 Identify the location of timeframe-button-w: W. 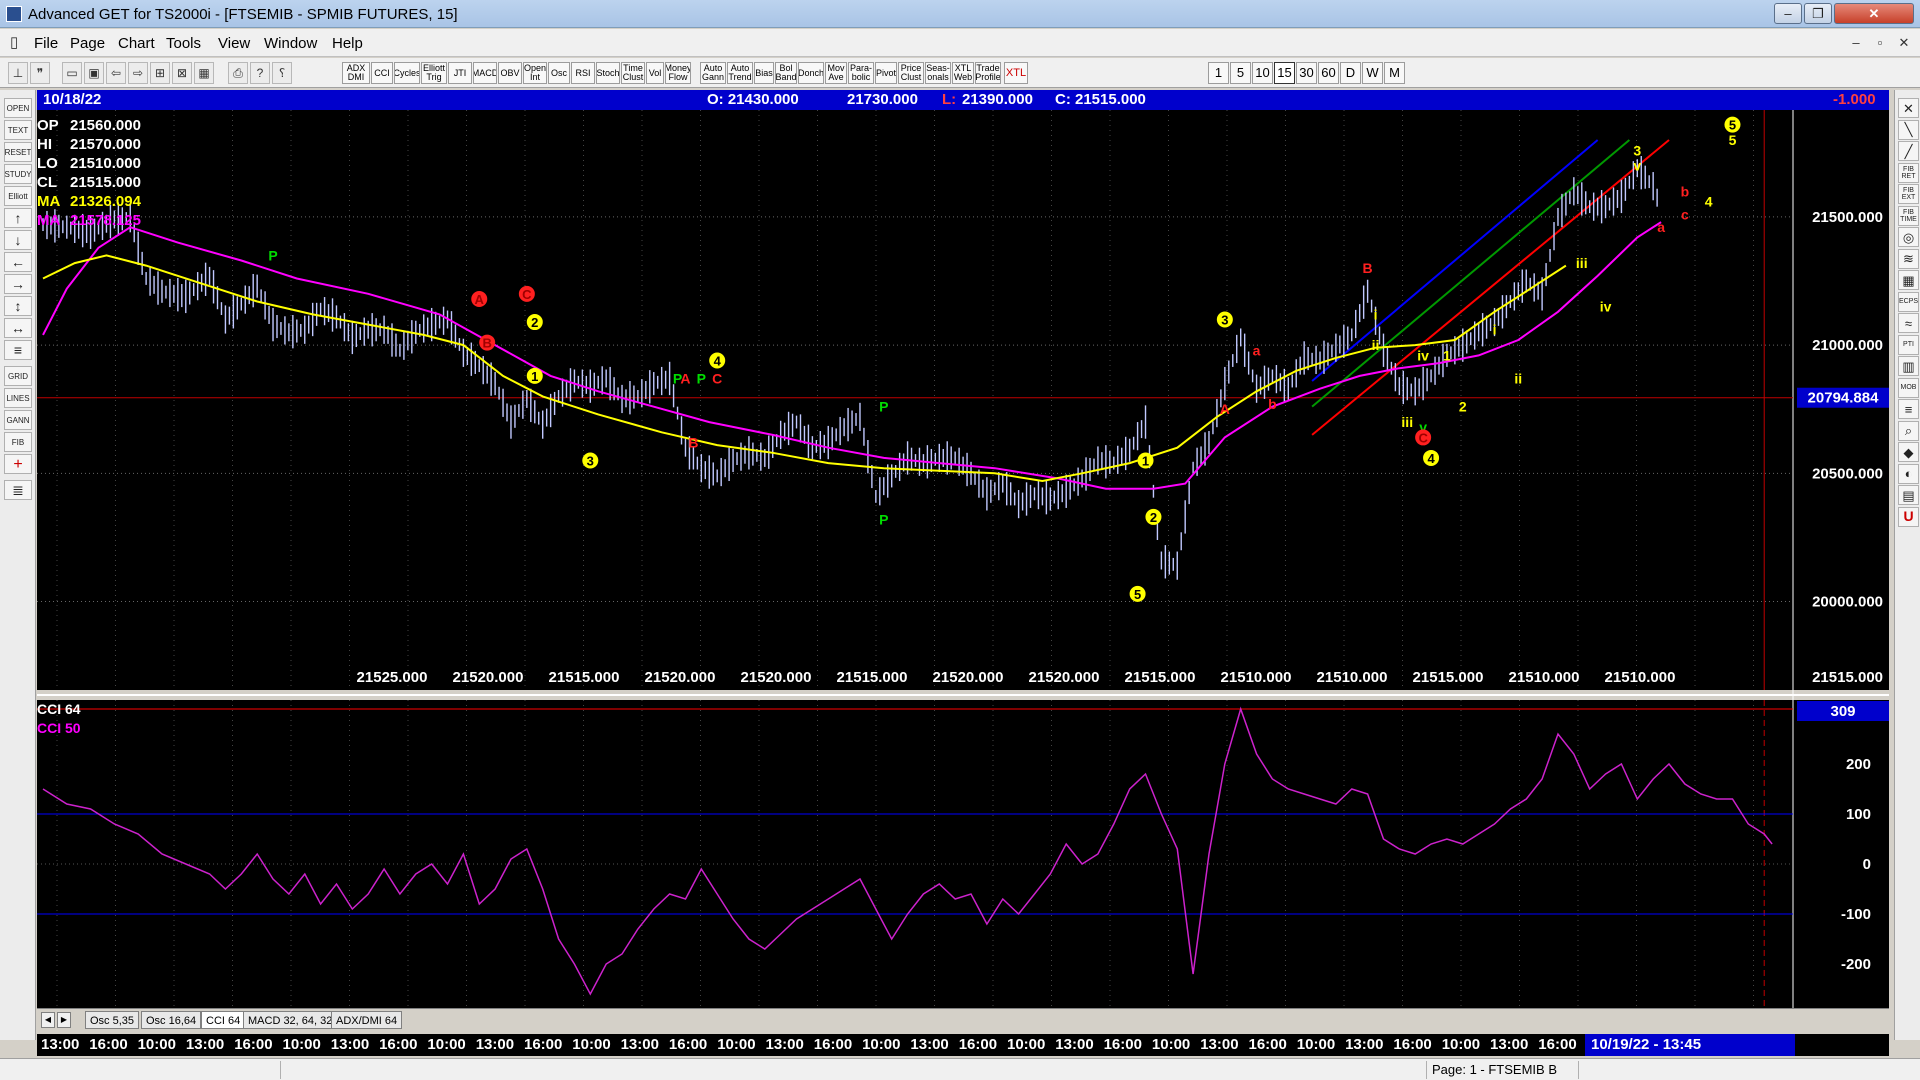
(1372, 73).